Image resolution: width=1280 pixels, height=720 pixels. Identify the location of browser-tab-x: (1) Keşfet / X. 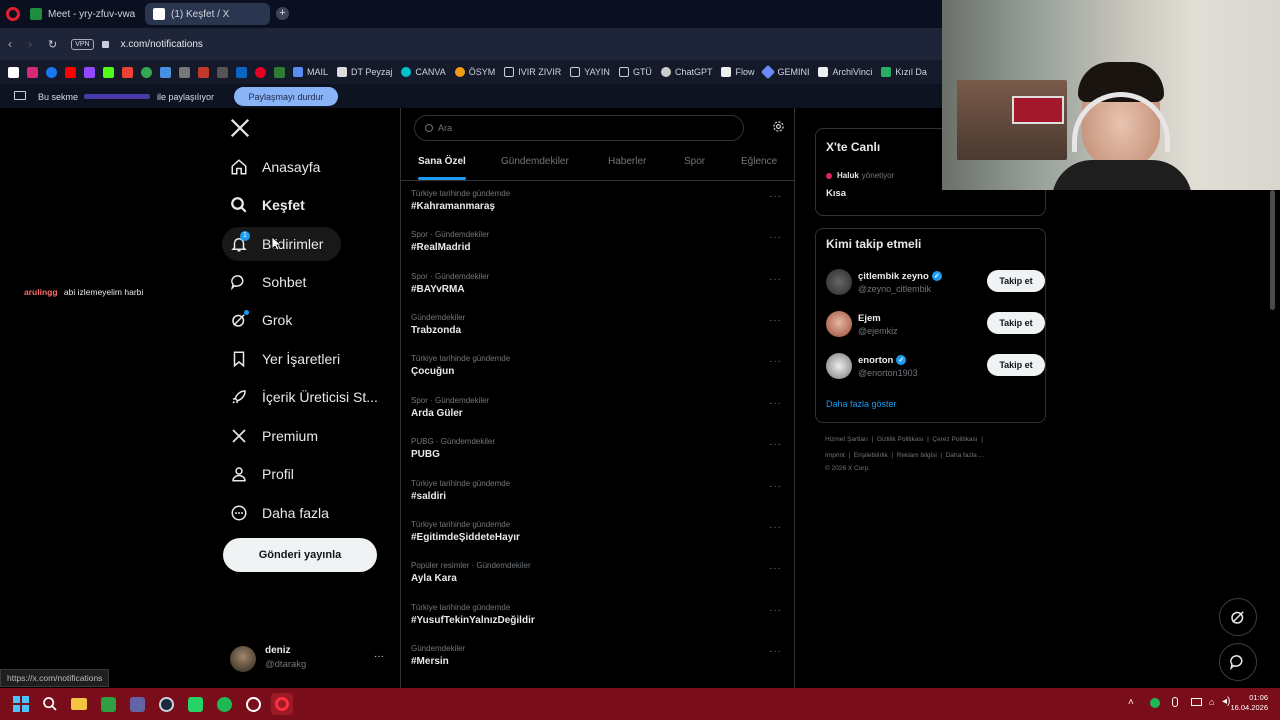
(207, 14).